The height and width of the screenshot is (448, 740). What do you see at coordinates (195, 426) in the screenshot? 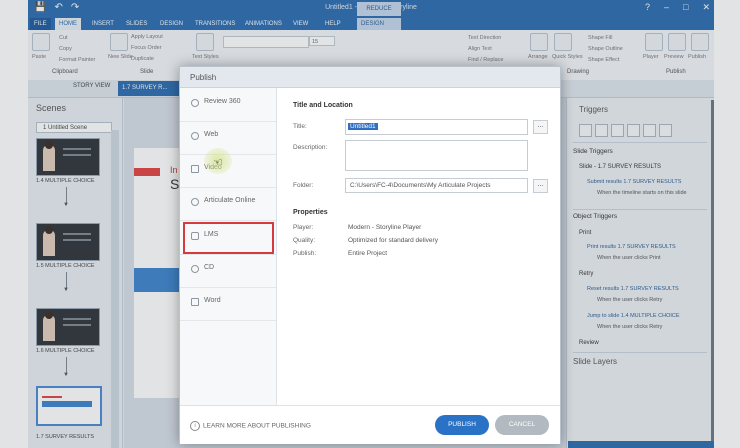
I see `info-icon: i` at bounding box center [195, 426].